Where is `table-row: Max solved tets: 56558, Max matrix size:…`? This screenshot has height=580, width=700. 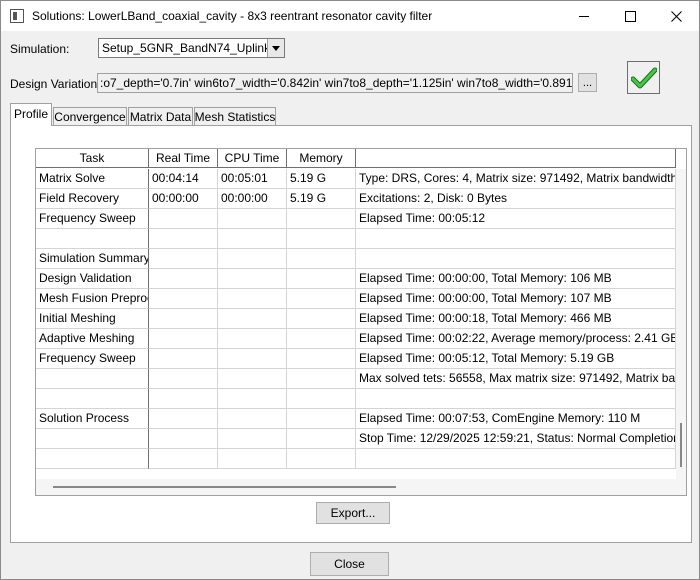
table-row: Max solved tets: 56558, Max matrix size:… is located at coordinates (356, 379).